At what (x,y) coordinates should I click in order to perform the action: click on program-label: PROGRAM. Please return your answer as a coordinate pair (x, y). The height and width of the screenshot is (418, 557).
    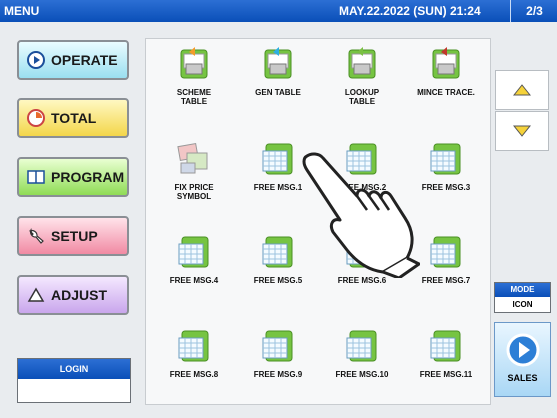
    Looking at the image, I should click on (88, 177).